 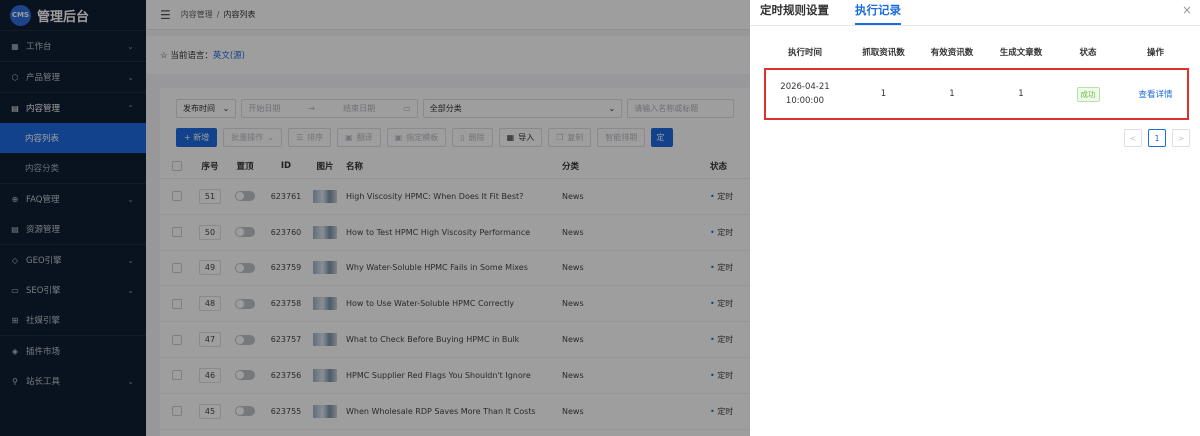 What do you see at coordinates (883, 94) in the screenshot?
I see `fetched-count: 1` at bounding box center [883, 94].